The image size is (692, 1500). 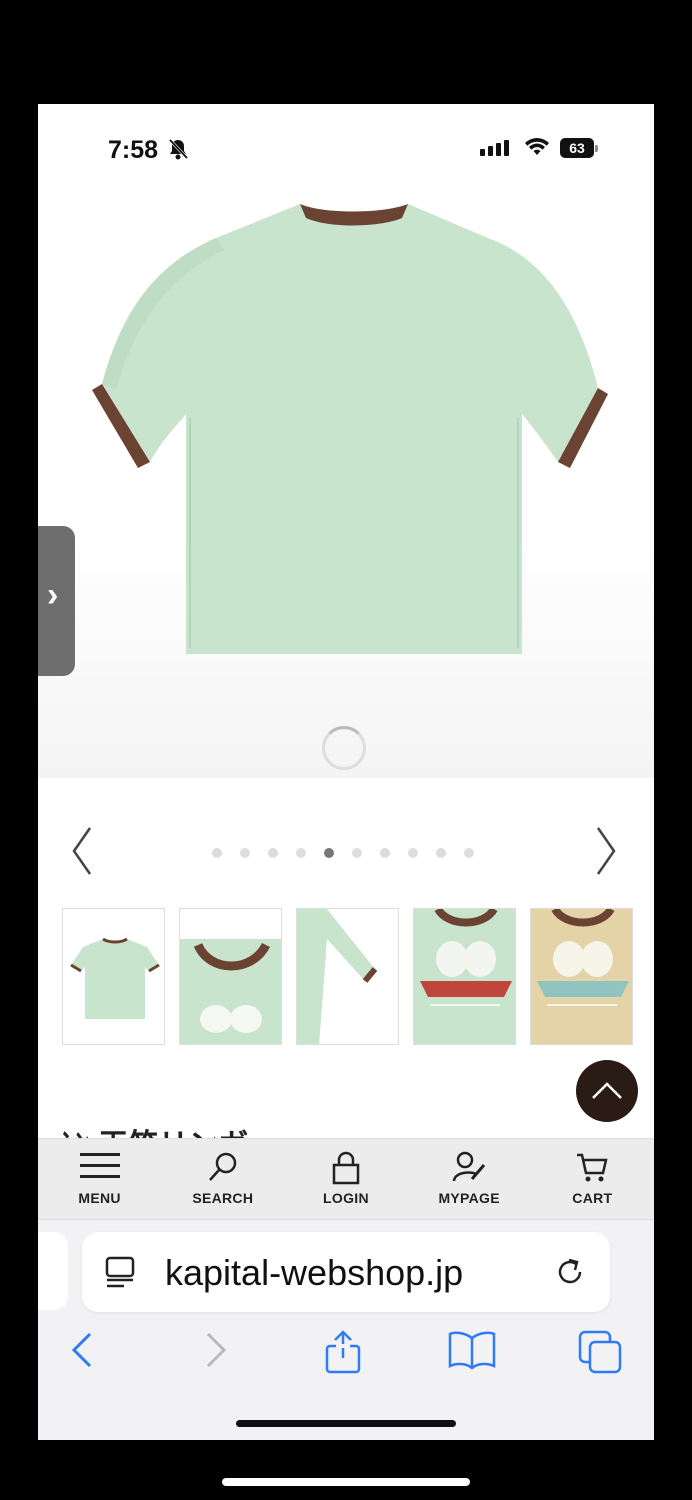 I want to click on outer-home-bar, so click(x=346, y=1482).